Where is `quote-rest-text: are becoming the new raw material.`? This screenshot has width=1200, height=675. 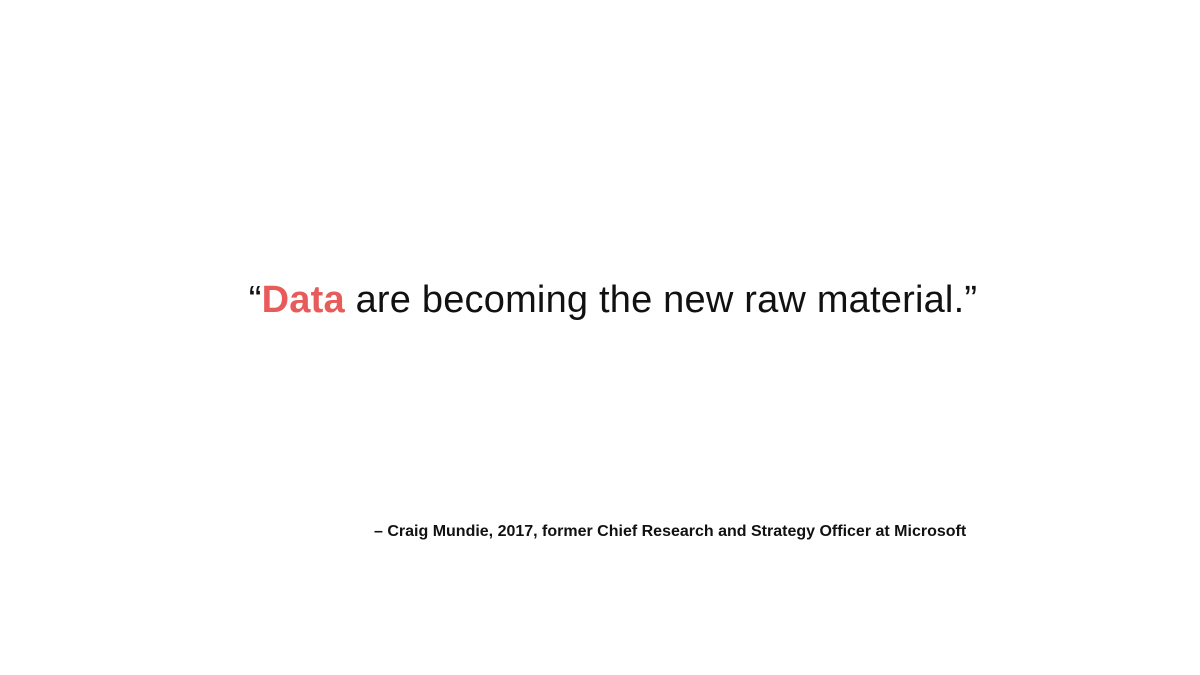
quote-rest-text: are becoming the new raw material. is located at coordinates (654, 300).